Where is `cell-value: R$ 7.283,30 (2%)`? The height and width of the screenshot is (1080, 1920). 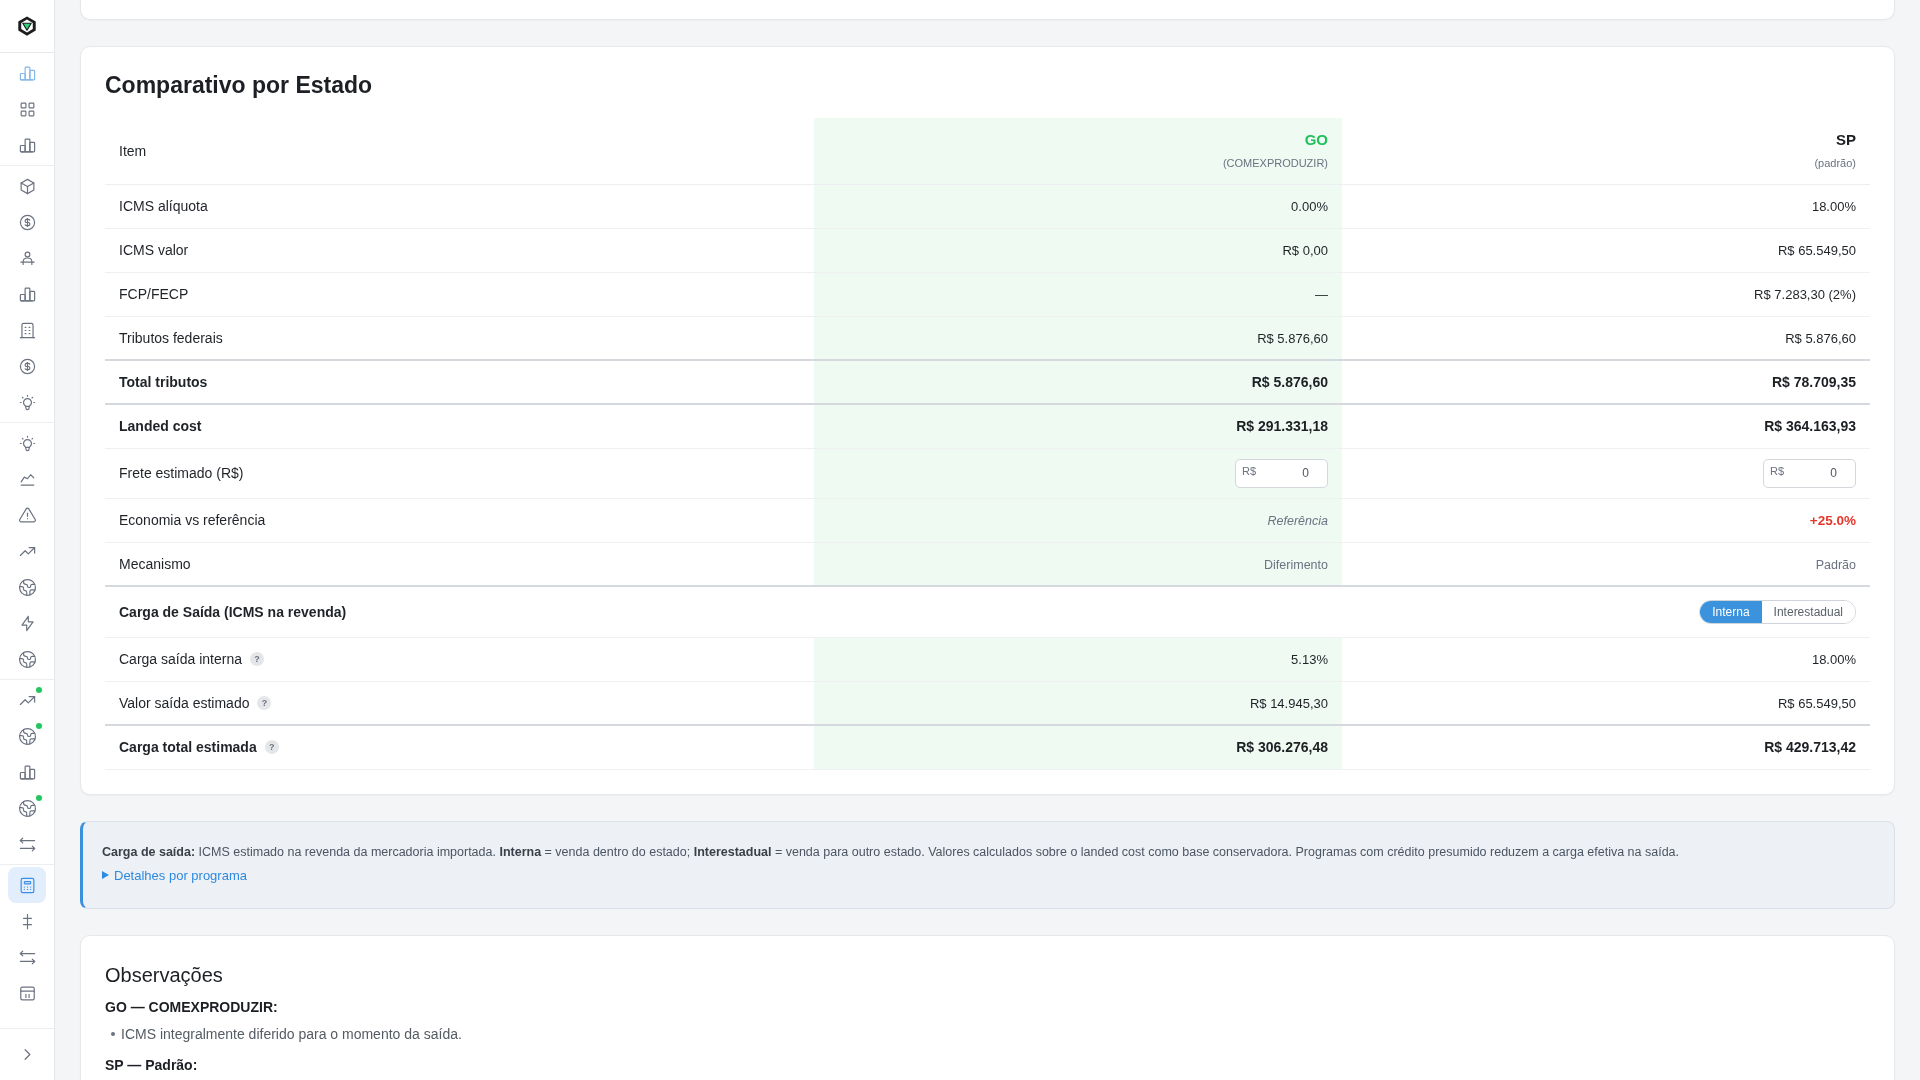 cell-value: R$ 7.283,30 (2%) is located at coordinates (1805, 294).